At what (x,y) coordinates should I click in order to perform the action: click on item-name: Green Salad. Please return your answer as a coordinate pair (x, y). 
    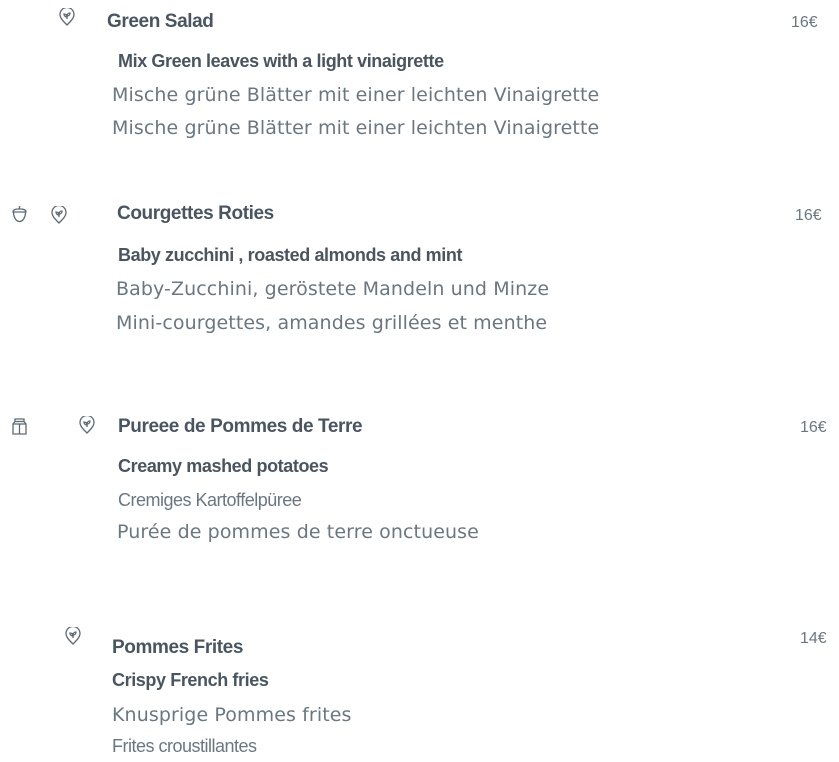
    Looking at the image, I should click on (160, 21).